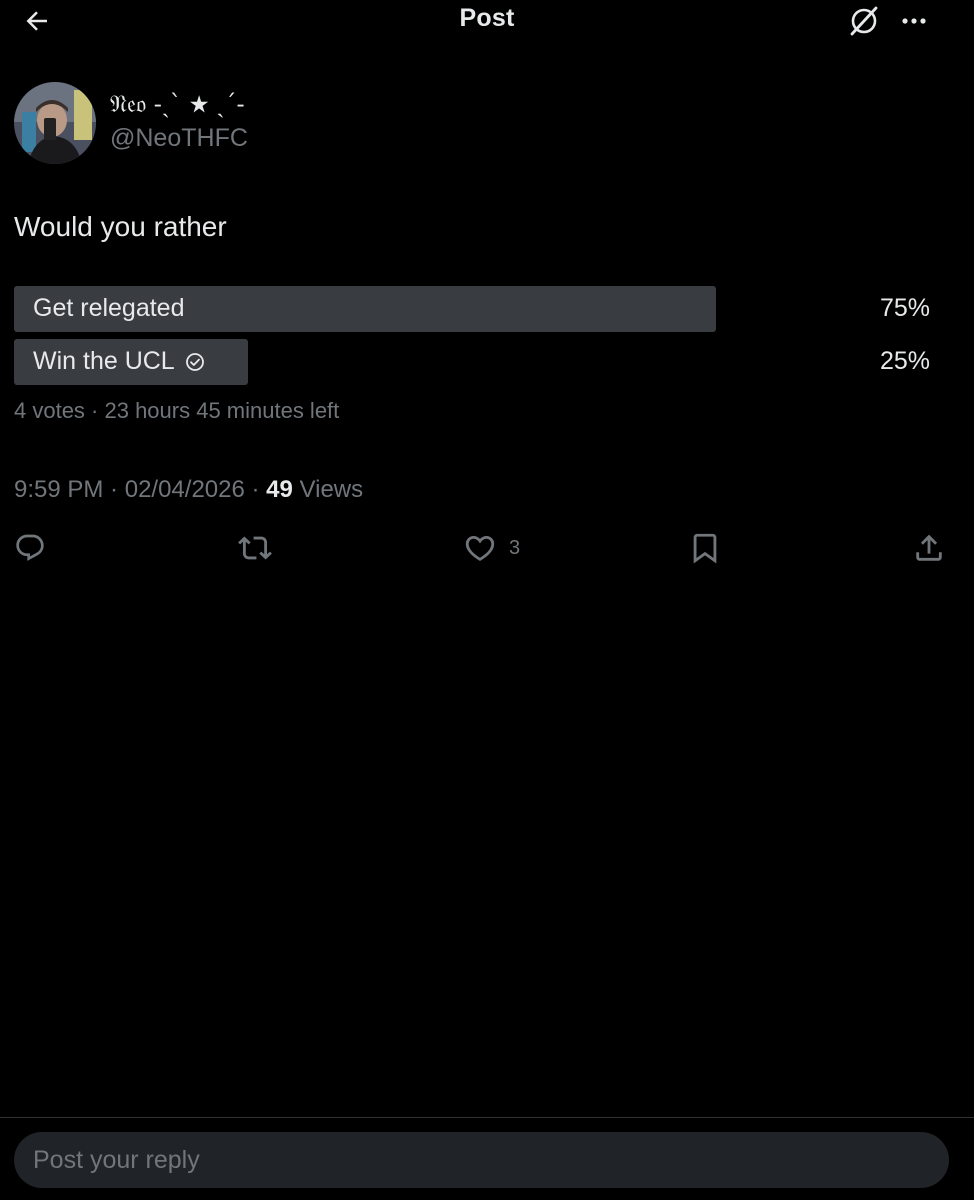 The height and width of the screenshot is (1200, 974). I want to click on share-icon, so click(929, 547).